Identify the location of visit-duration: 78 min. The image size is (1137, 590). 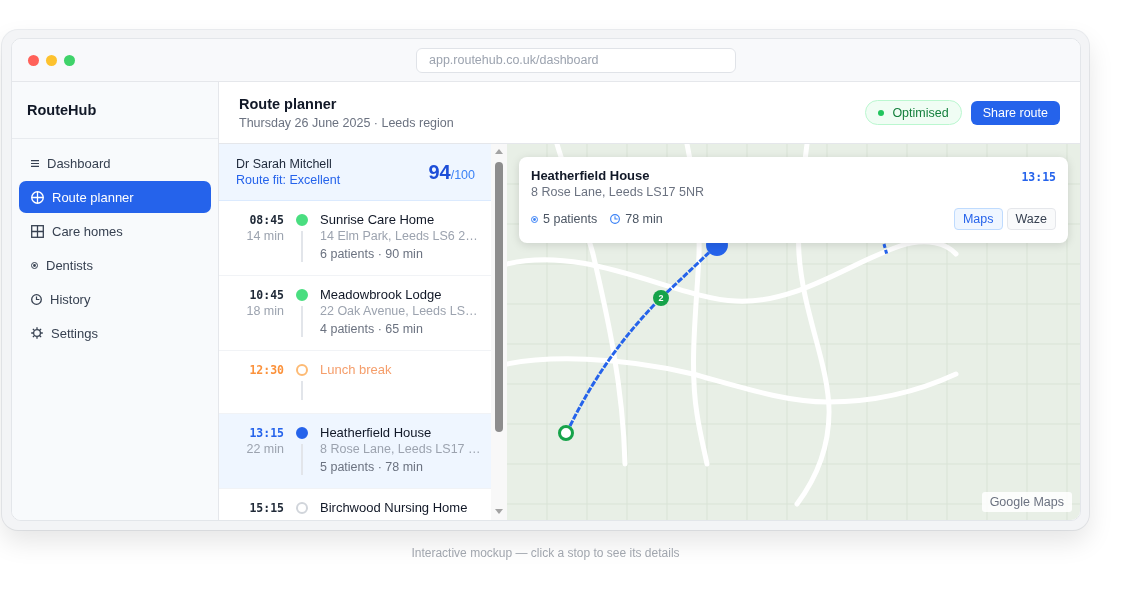
(644, 219).